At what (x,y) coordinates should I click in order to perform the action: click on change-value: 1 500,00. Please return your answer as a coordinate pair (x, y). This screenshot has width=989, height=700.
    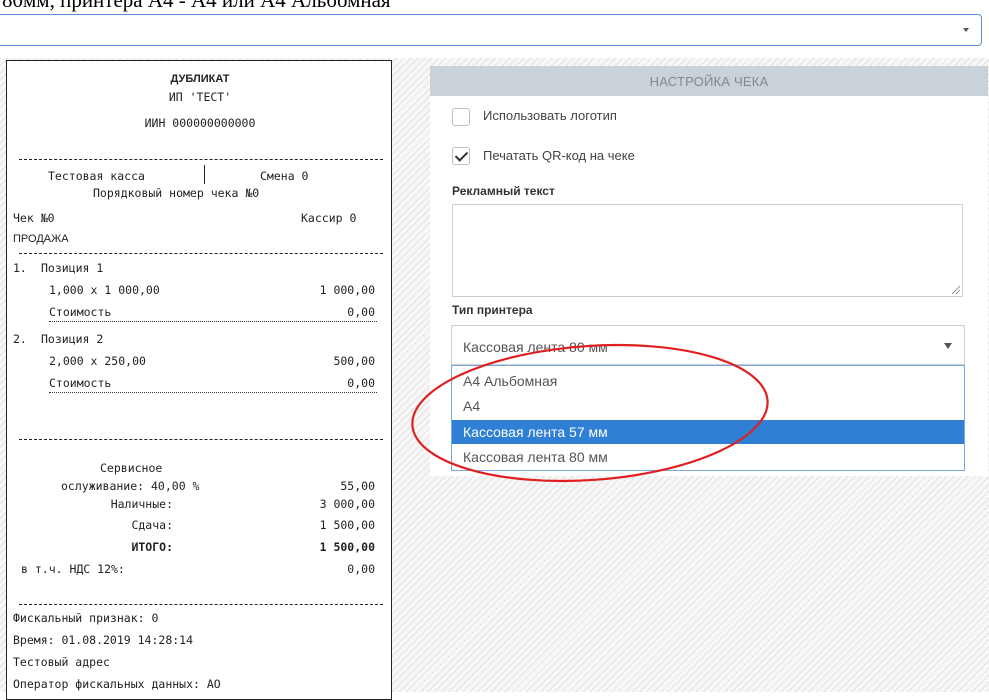
    Looking at the image, I should click on (347, 525).